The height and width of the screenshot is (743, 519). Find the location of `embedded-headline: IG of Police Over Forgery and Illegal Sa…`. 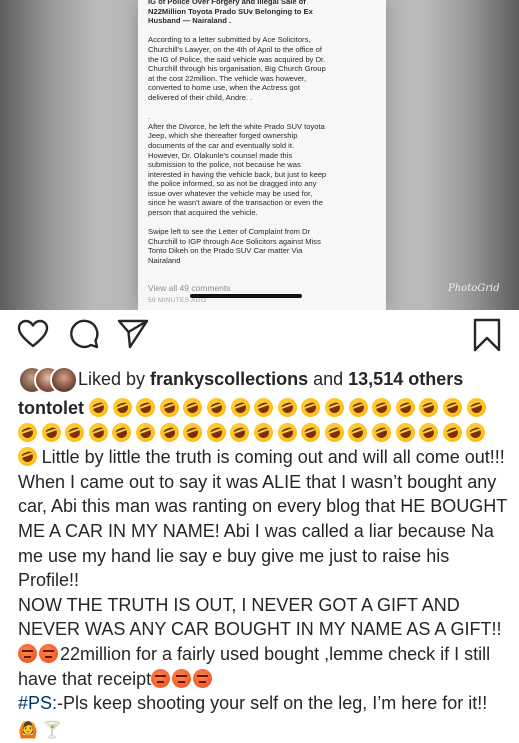

embedded-headline: IG of Police Over Forgery and Illegal Sa… is located at coordinates (230, 13).